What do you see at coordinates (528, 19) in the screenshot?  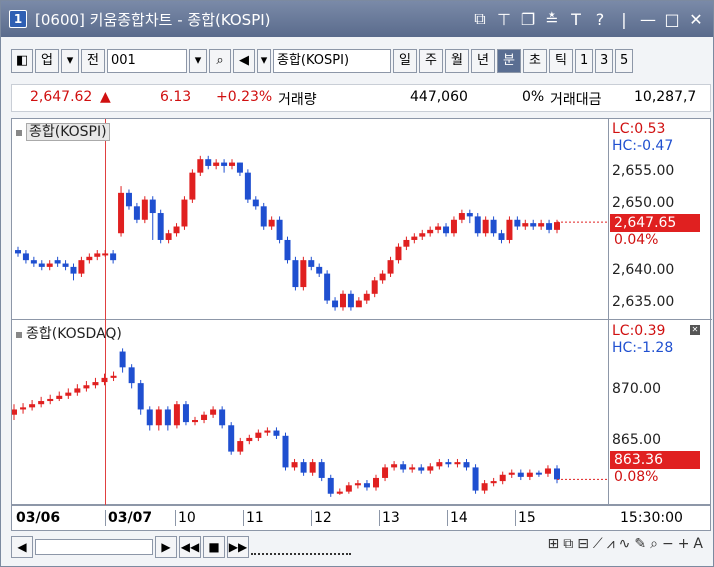 I see `tile-icon: ❐` at bounding box center [528, 19].